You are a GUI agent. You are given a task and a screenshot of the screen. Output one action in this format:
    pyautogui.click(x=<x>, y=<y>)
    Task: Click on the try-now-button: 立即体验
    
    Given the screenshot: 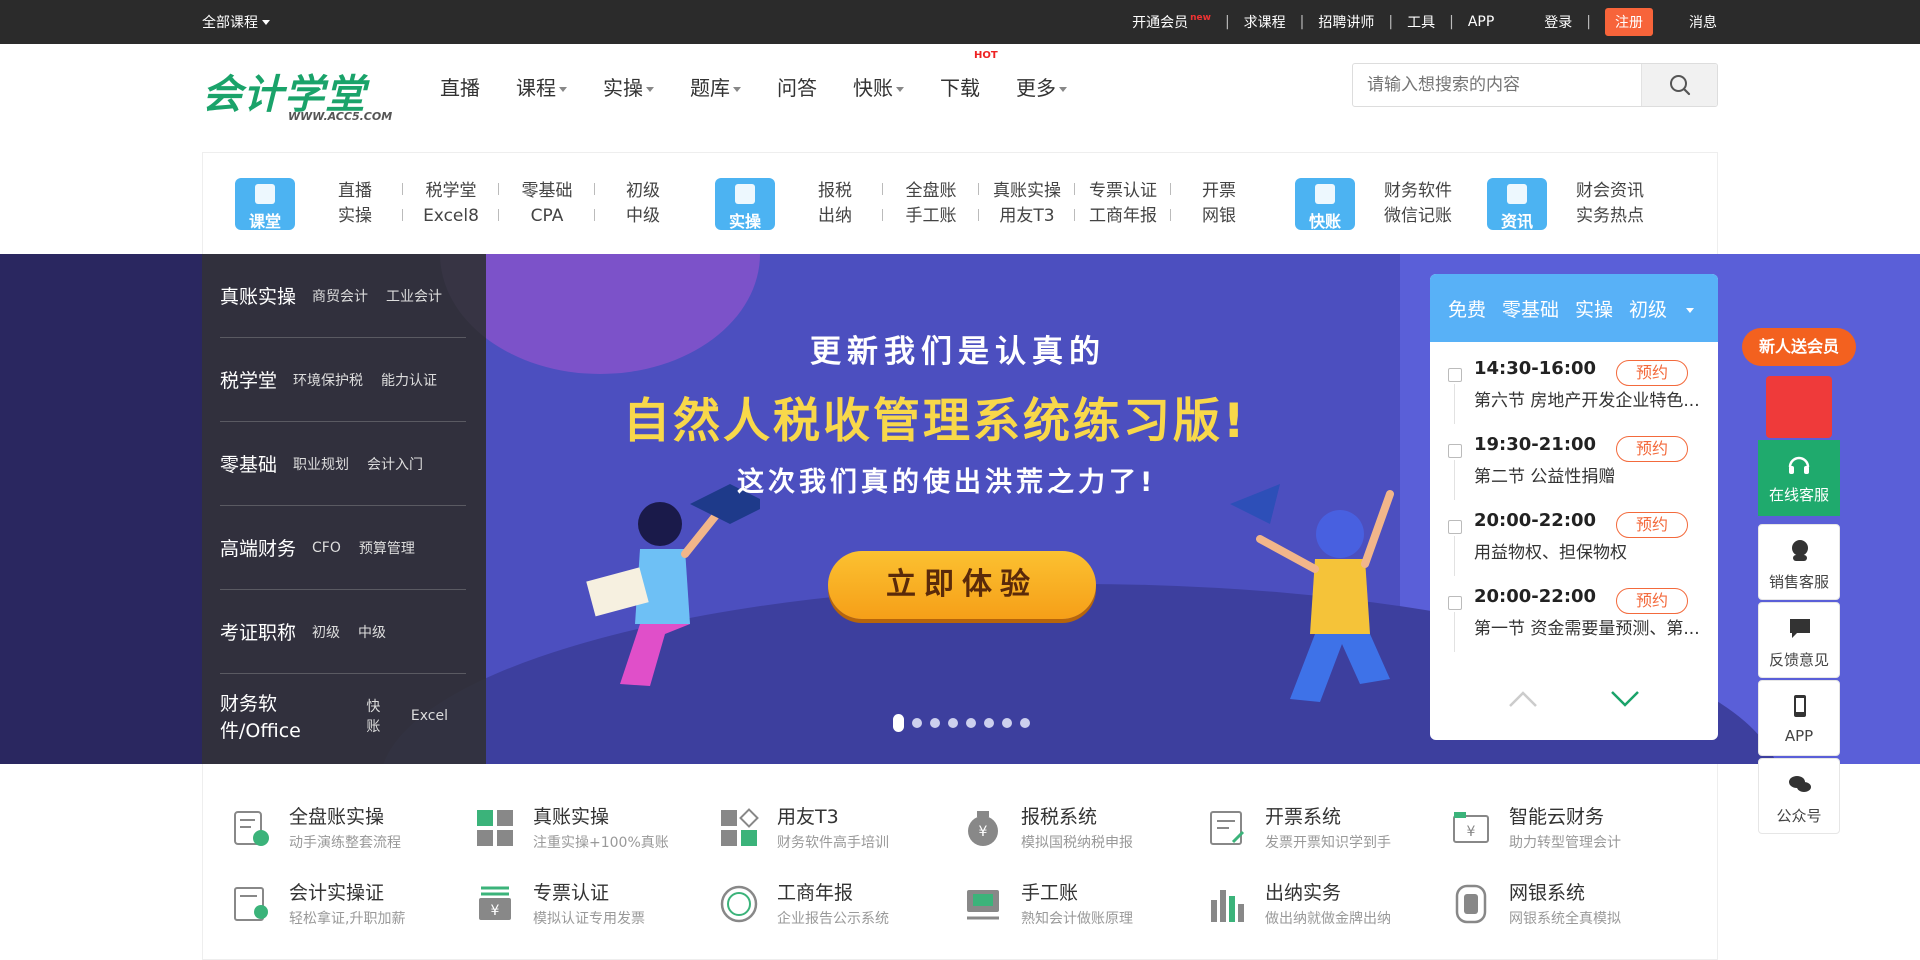 What is the action you would take?
    pyautogui.click(x=962, y=585)
    